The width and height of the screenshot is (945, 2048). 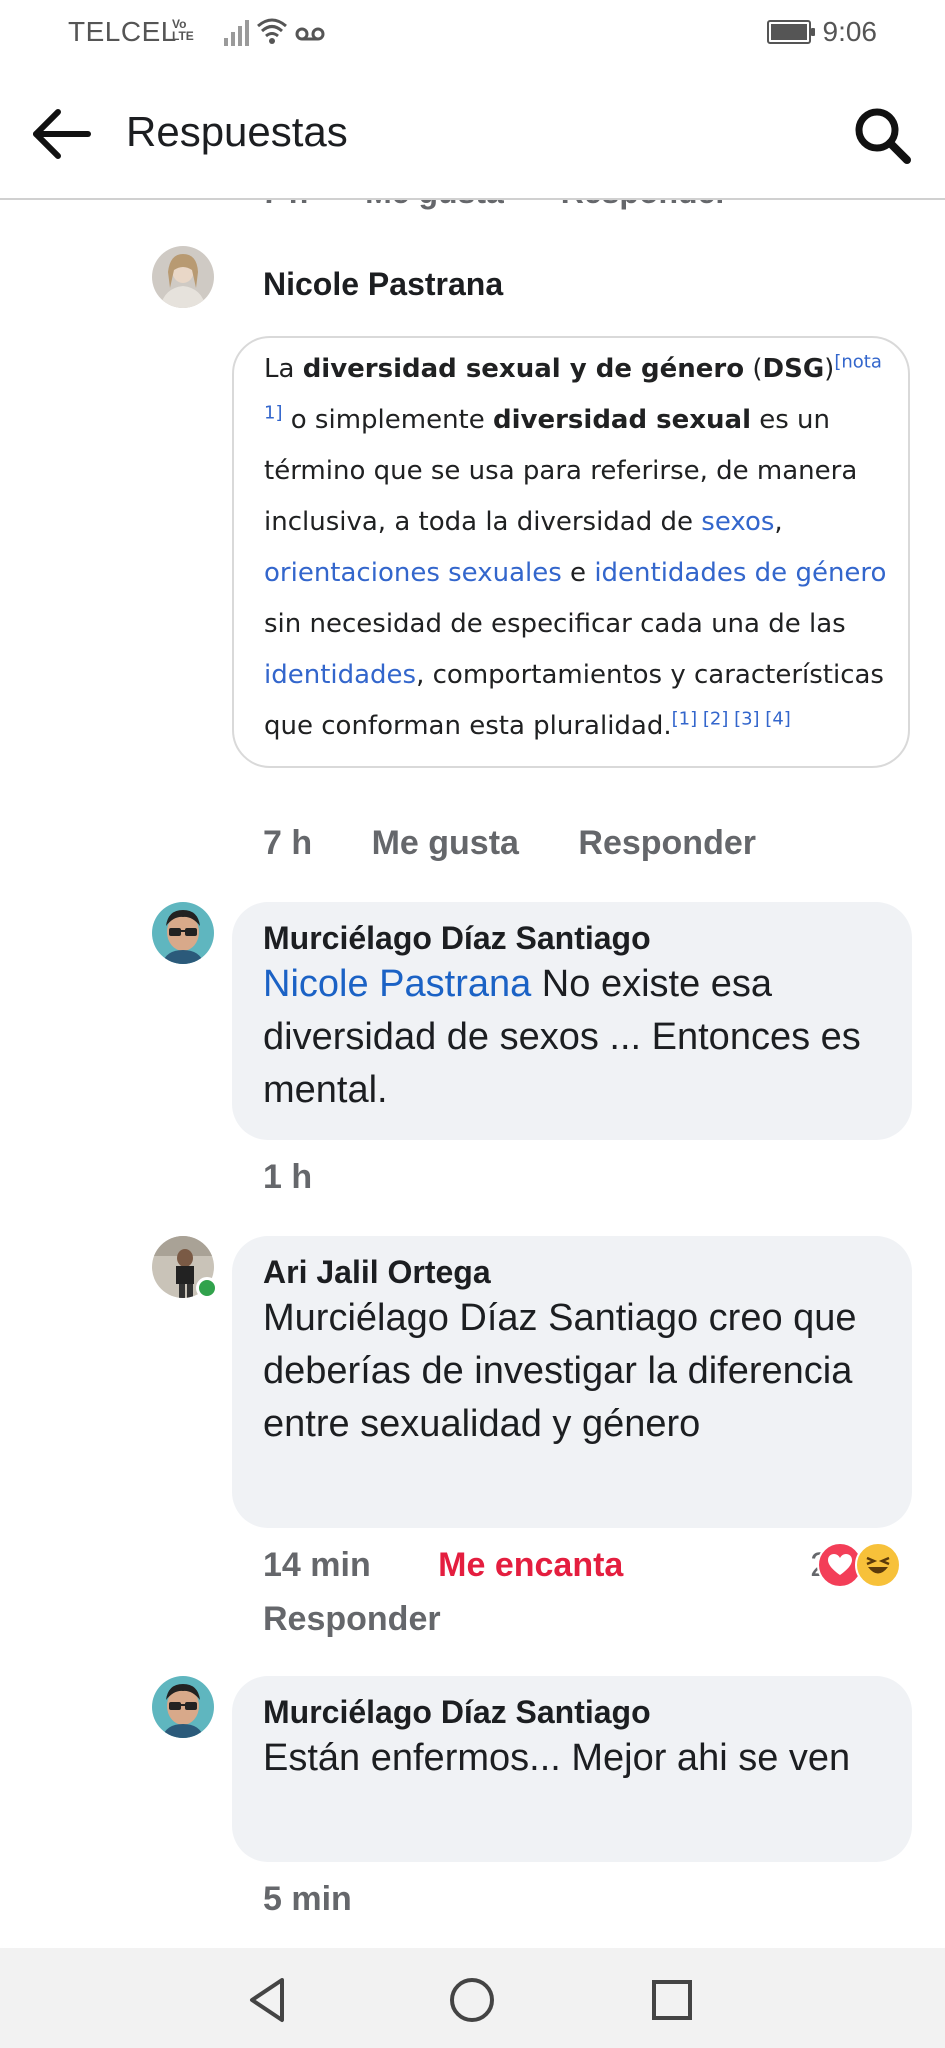 I want to click on search-button, so click(x=883, y=136).